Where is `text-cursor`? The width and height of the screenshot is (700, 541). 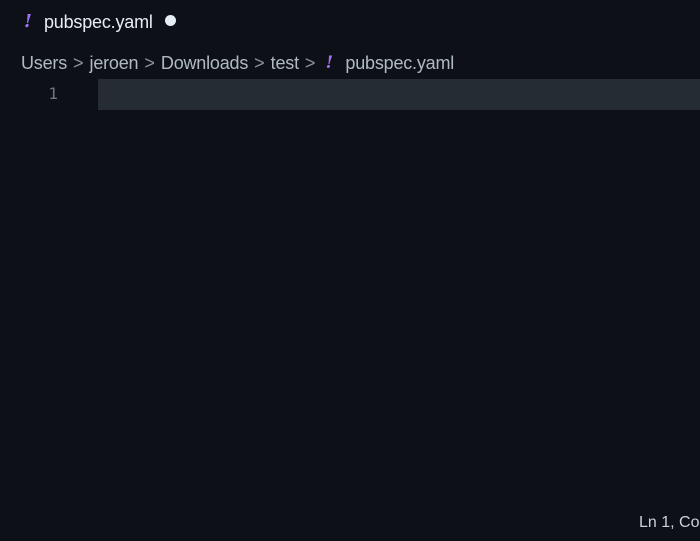 text-cursor is located at coordinates (99, 94).